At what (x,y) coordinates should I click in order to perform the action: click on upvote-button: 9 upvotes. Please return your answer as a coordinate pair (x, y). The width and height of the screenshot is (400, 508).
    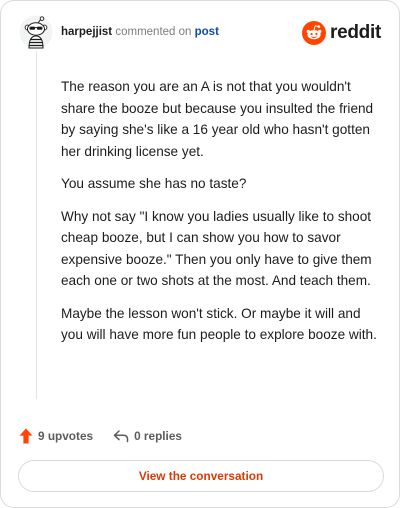
    Looking at the image, I should click on (56, 436).